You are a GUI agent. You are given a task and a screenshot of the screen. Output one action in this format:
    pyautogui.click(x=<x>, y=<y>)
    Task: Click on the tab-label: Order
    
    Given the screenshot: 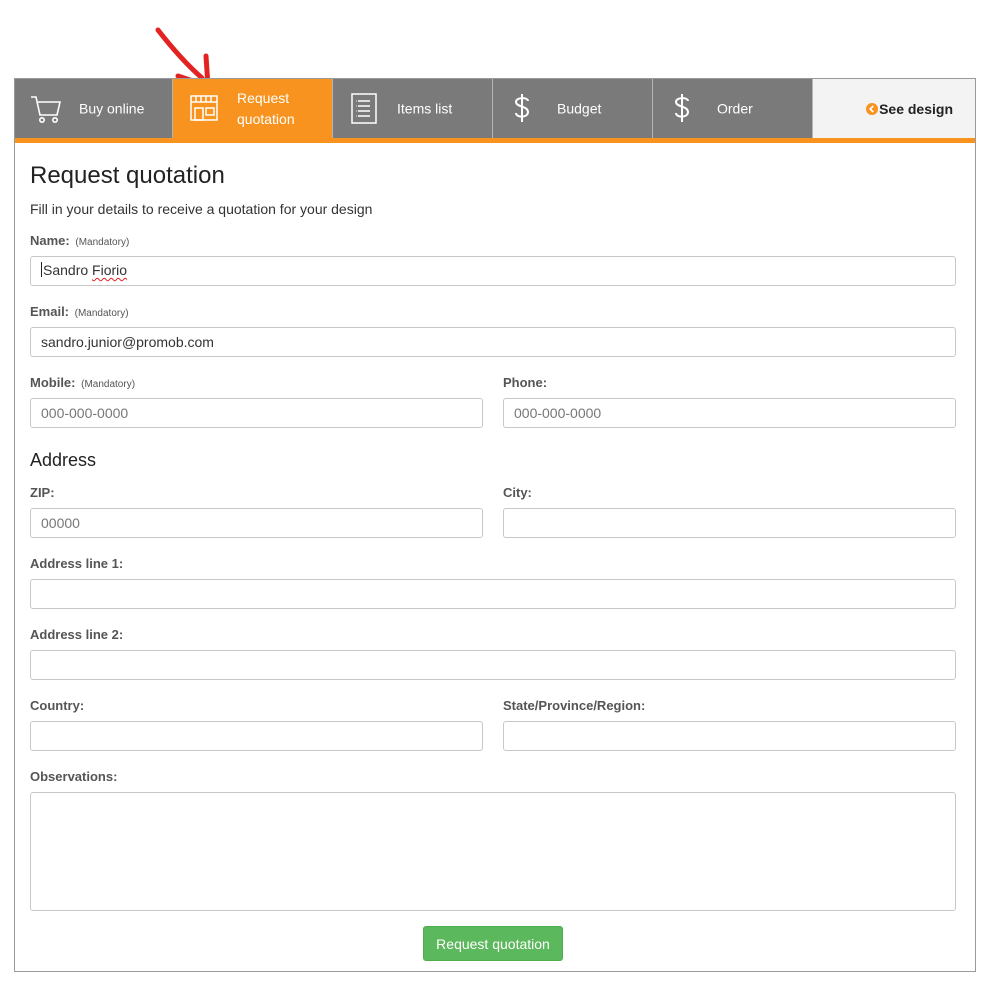 What is the action you would take?
    pyautogui.click(x=735, y=108)
    